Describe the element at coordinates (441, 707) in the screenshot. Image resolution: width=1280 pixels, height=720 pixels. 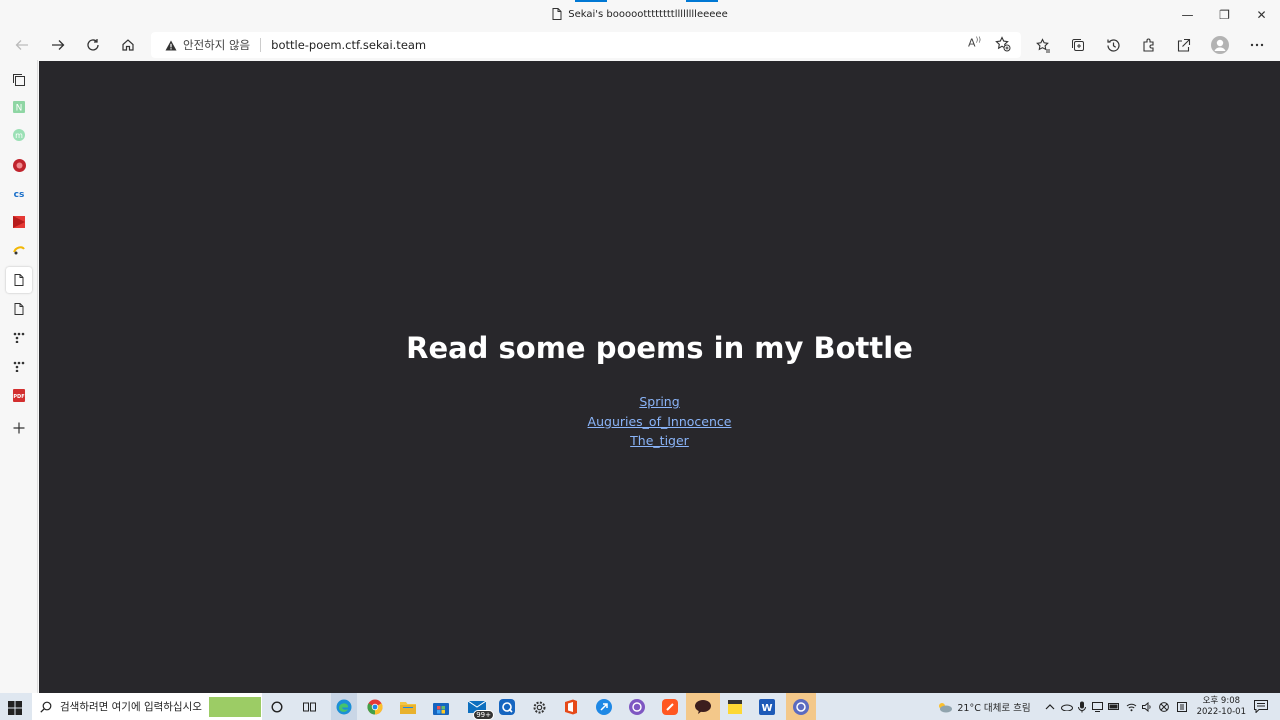
I see `store-button` at that location.